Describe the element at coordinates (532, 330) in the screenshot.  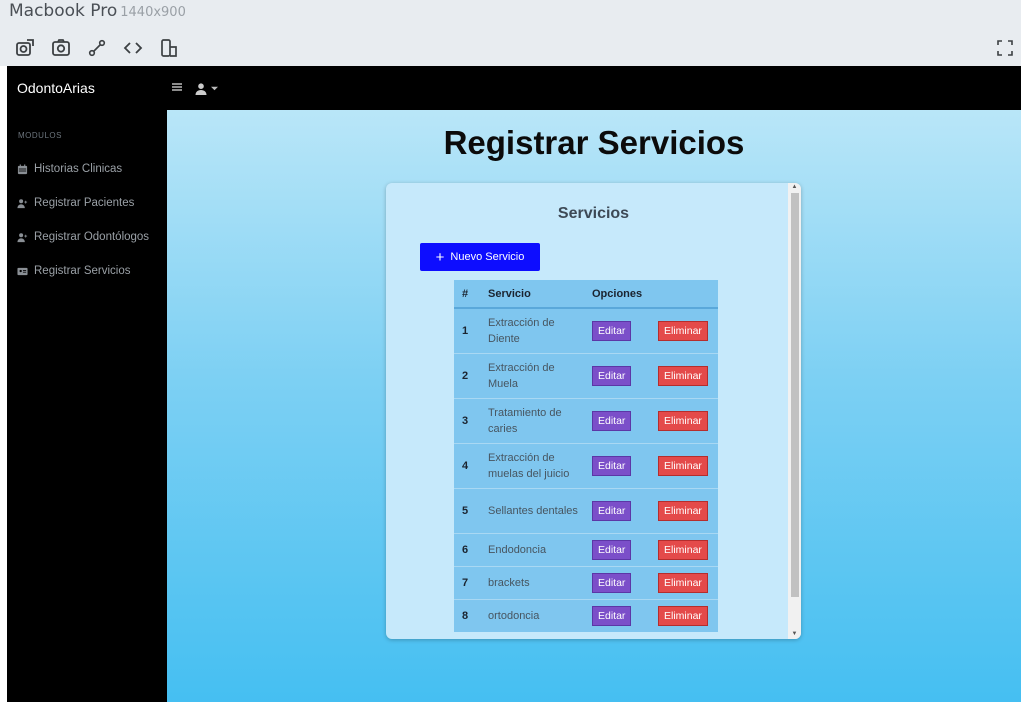
I see `row-service: Extracción de Diente` at that location.